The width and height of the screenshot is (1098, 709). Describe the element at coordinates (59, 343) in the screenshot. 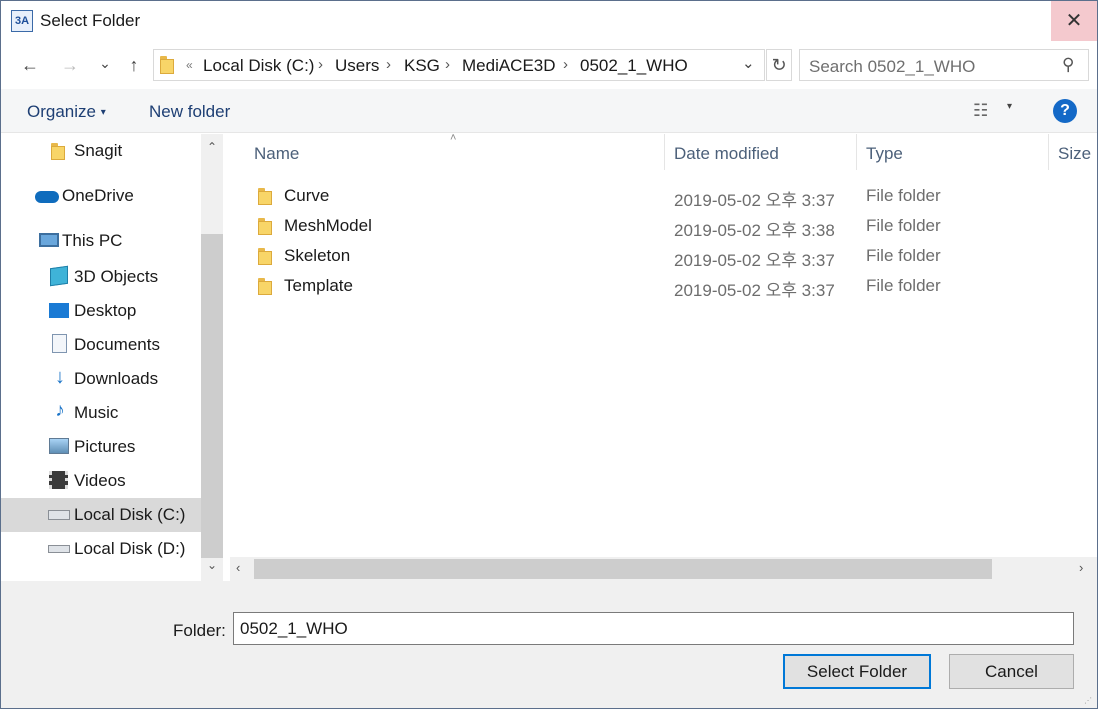

I see `documents-icon` at that location.